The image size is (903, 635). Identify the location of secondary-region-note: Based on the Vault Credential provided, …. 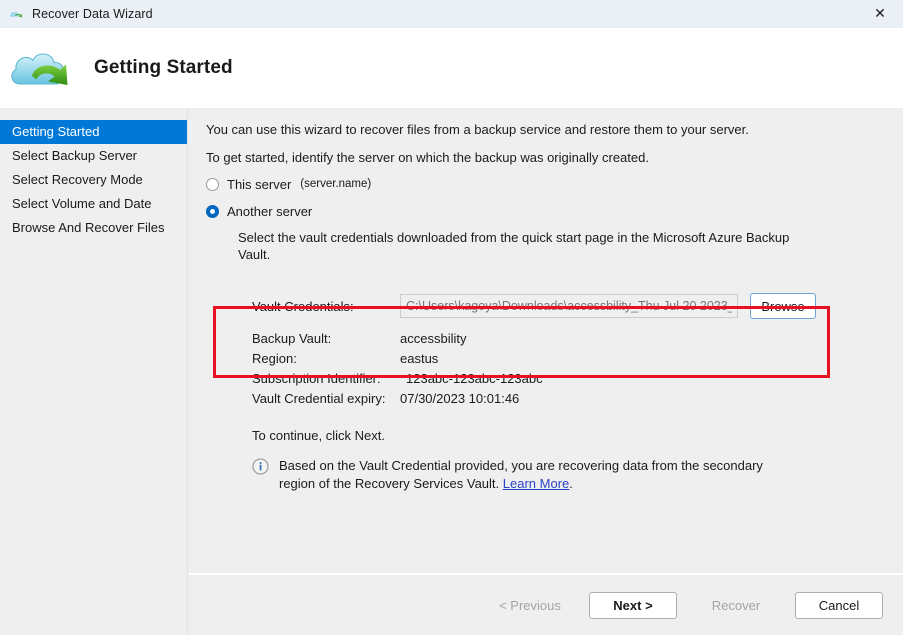
(577, 475).